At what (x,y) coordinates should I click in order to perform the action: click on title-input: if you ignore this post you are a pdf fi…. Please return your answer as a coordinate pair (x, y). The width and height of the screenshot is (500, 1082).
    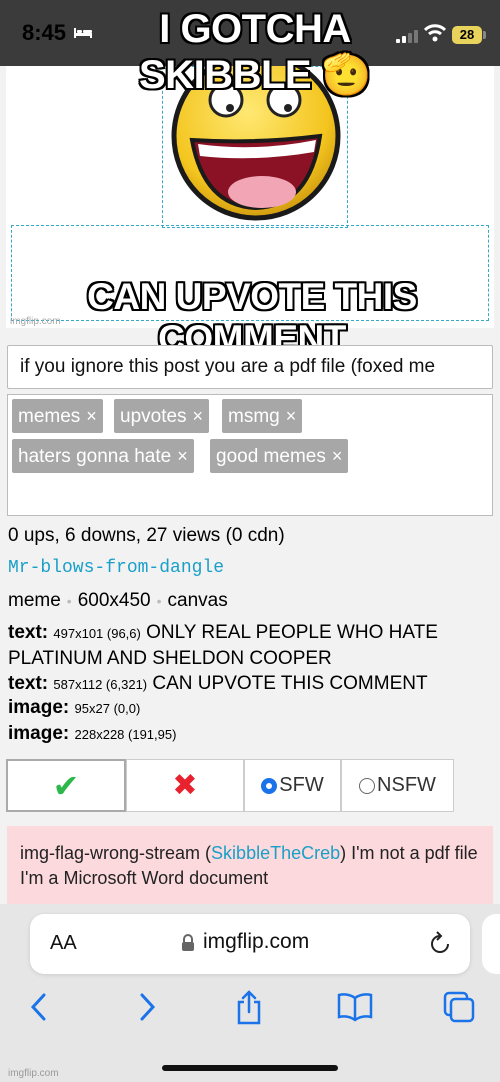
    Looking at the image, I should click on (250, 367).